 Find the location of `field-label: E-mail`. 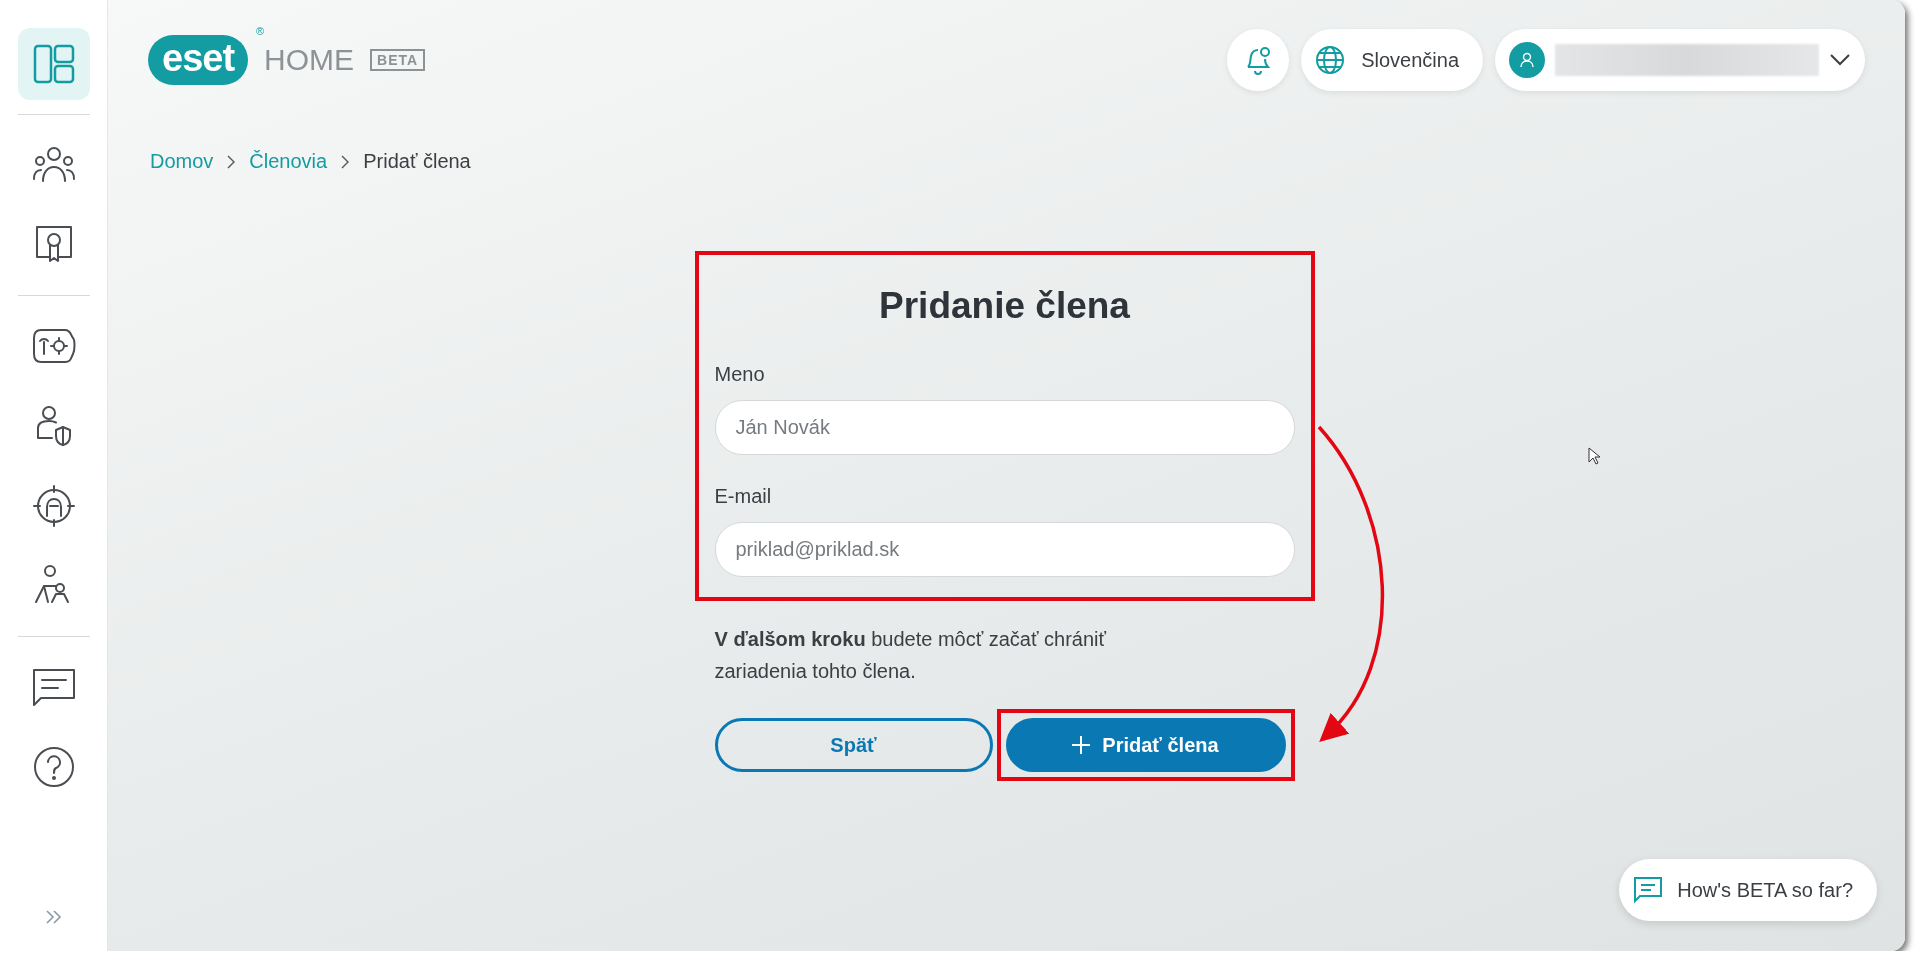

field-label: E-mail is located at coordinates (743, 496).